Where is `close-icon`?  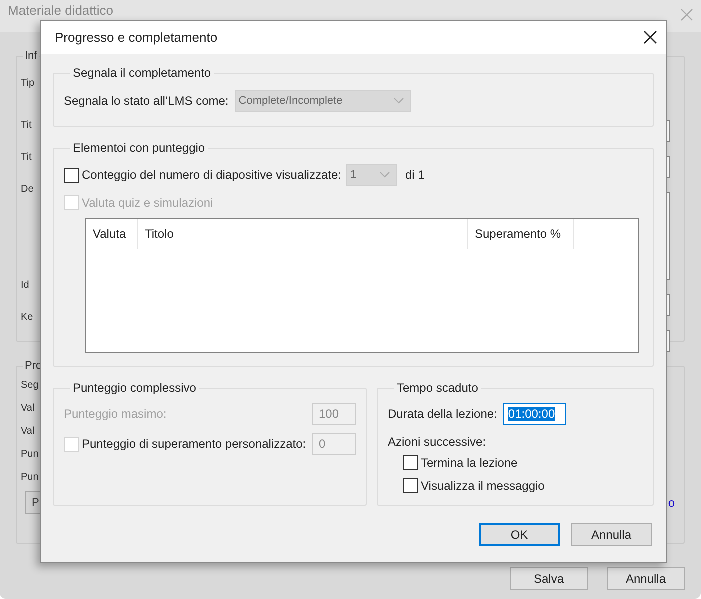 close-icon is located at coordinates (650, 37).